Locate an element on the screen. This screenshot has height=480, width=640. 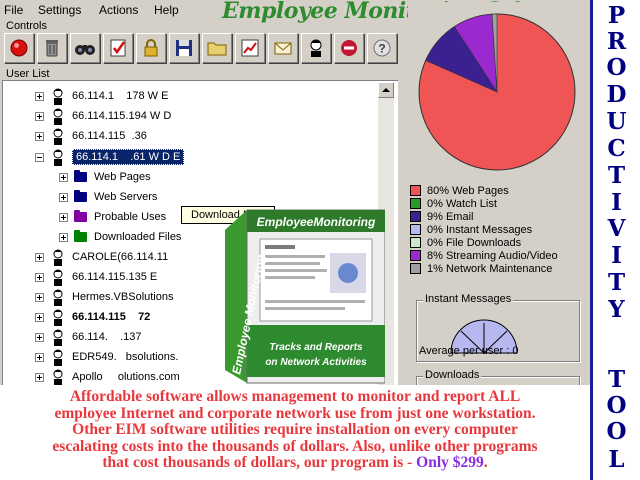
open-button is located at coordinates (217, 48).